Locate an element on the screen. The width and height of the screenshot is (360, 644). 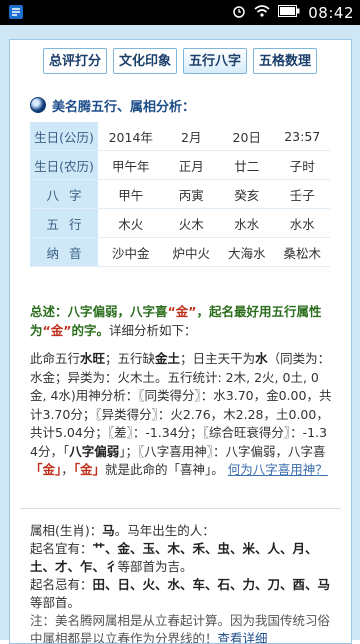
table-row: 生日(公历) 2014年 2月 20日 23:57 is located at coordinates (180, 136).